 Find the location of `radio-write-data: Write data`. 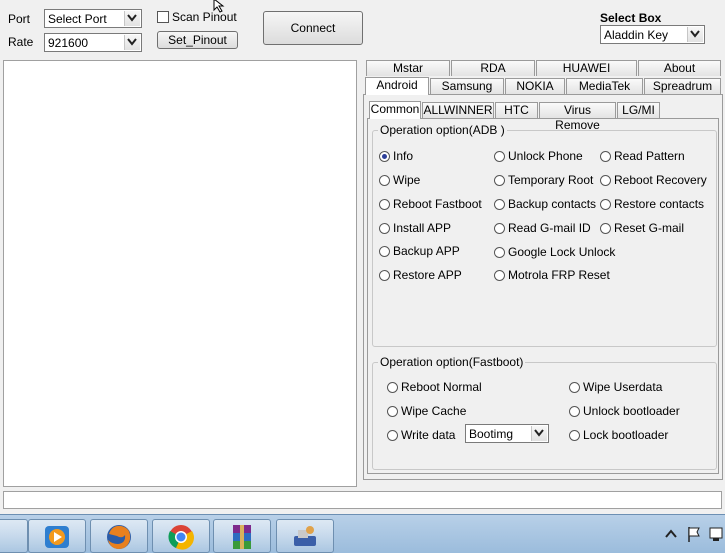

radio-write-data: Write data is located at coordinates (421, 435).